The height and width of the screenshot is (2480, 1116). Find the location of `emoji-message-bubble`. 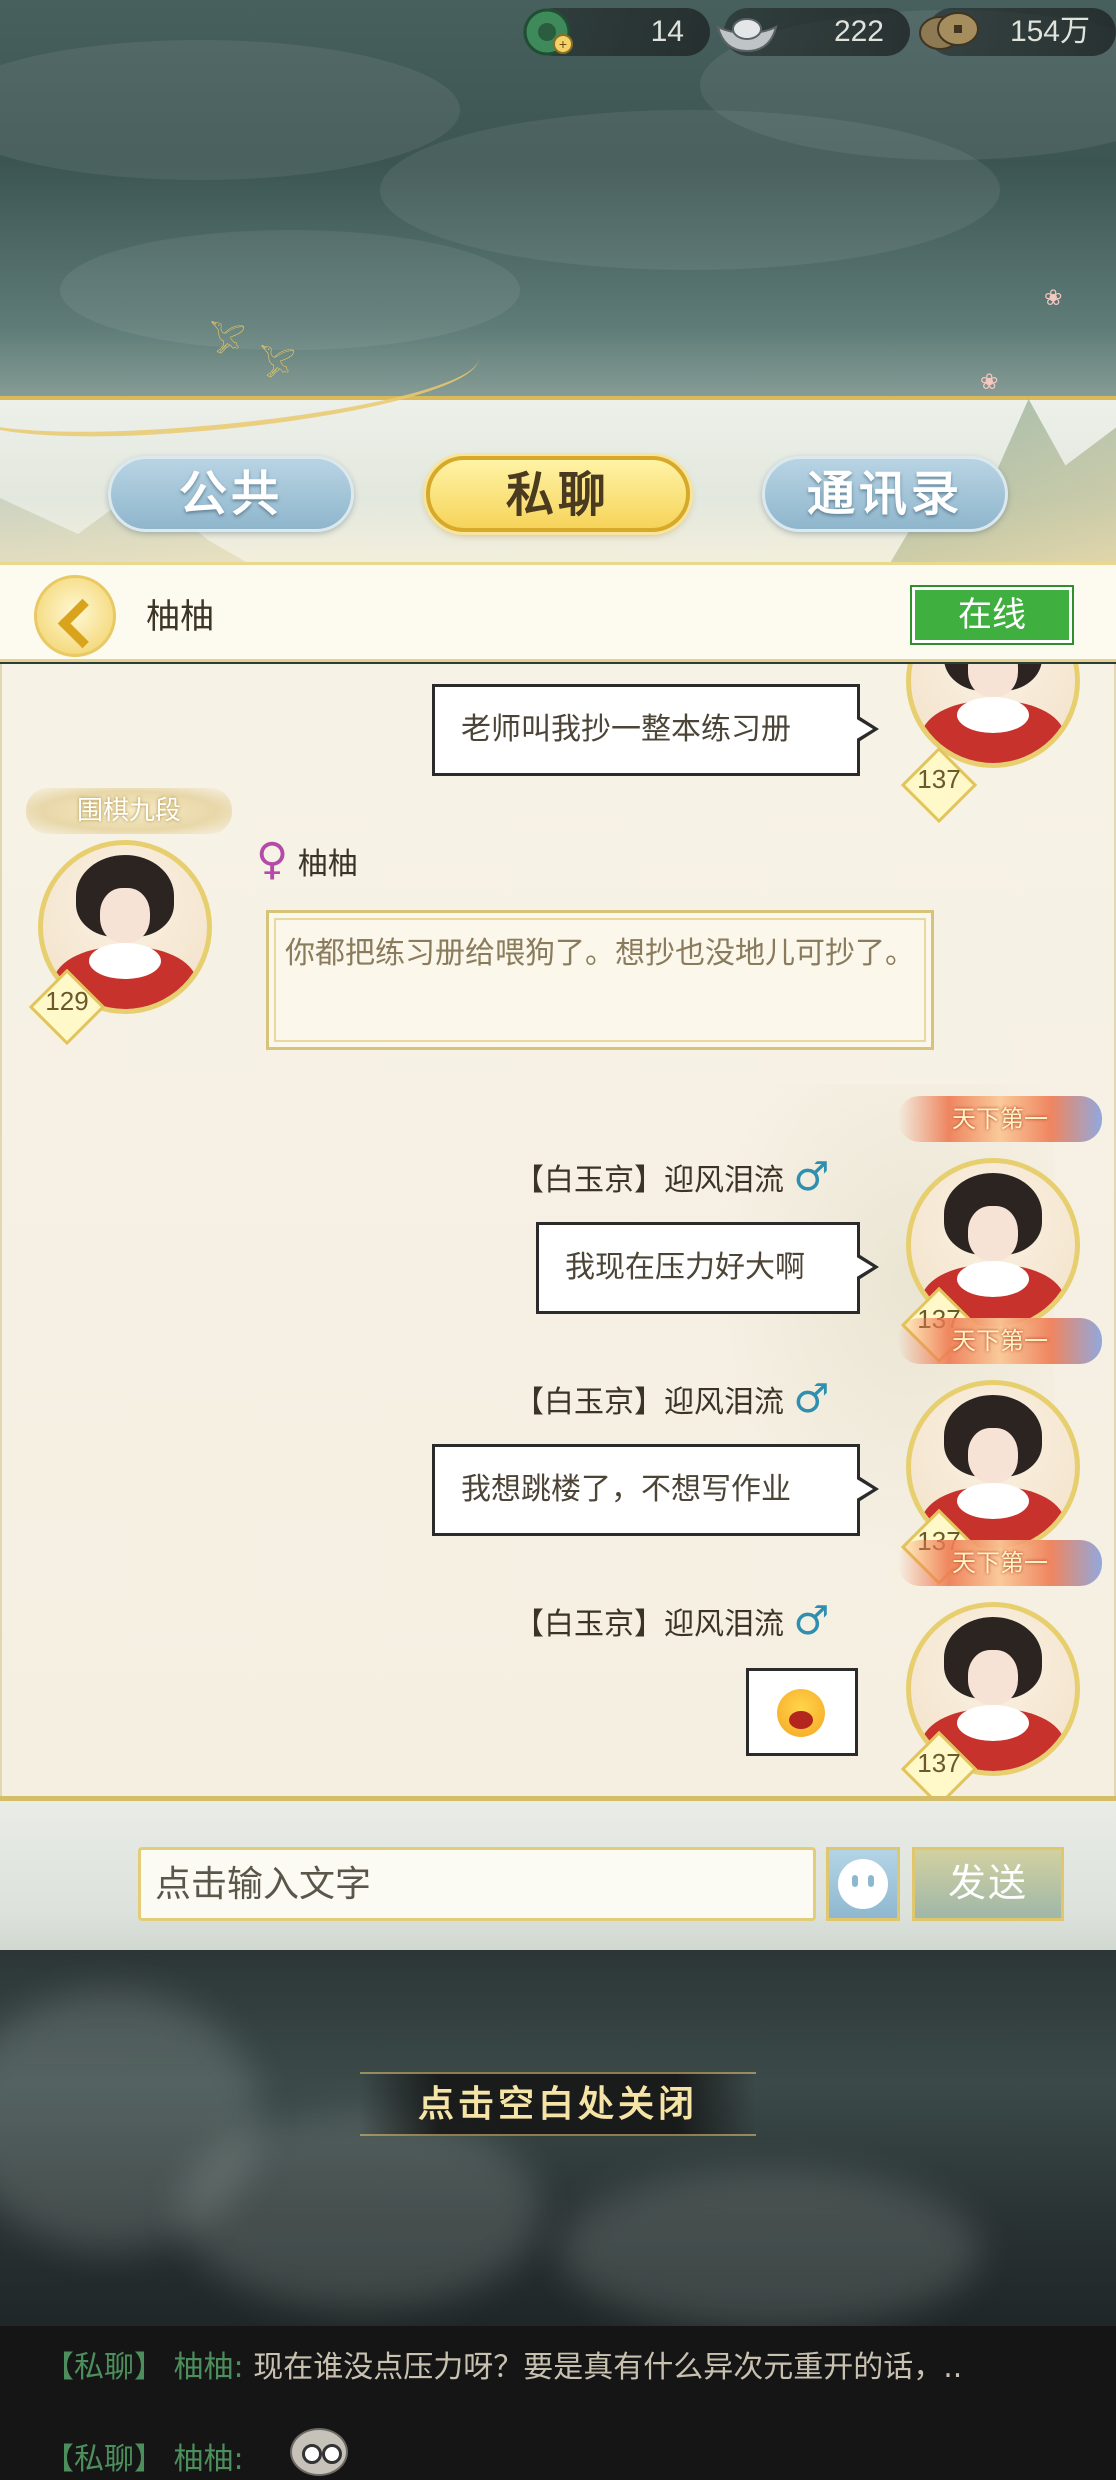

emoji-message-bubble is located at coordinates (802, 1712).